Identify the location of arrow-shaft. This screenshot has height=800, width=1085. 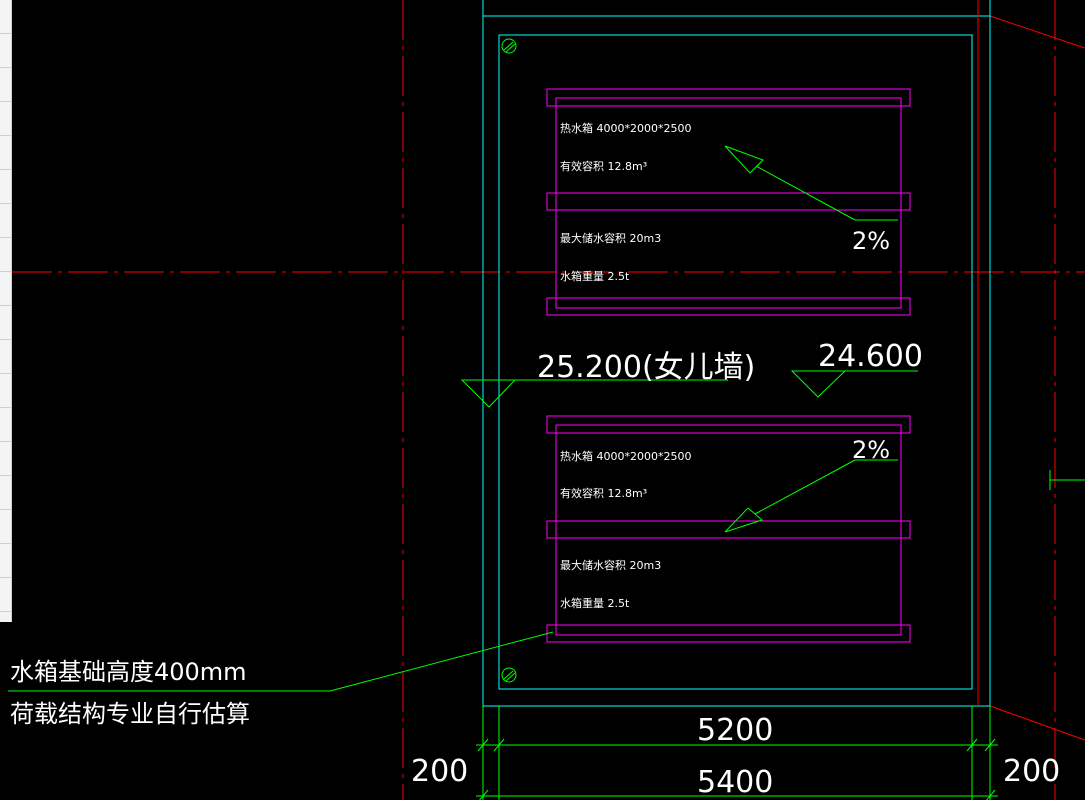
(805, 487).